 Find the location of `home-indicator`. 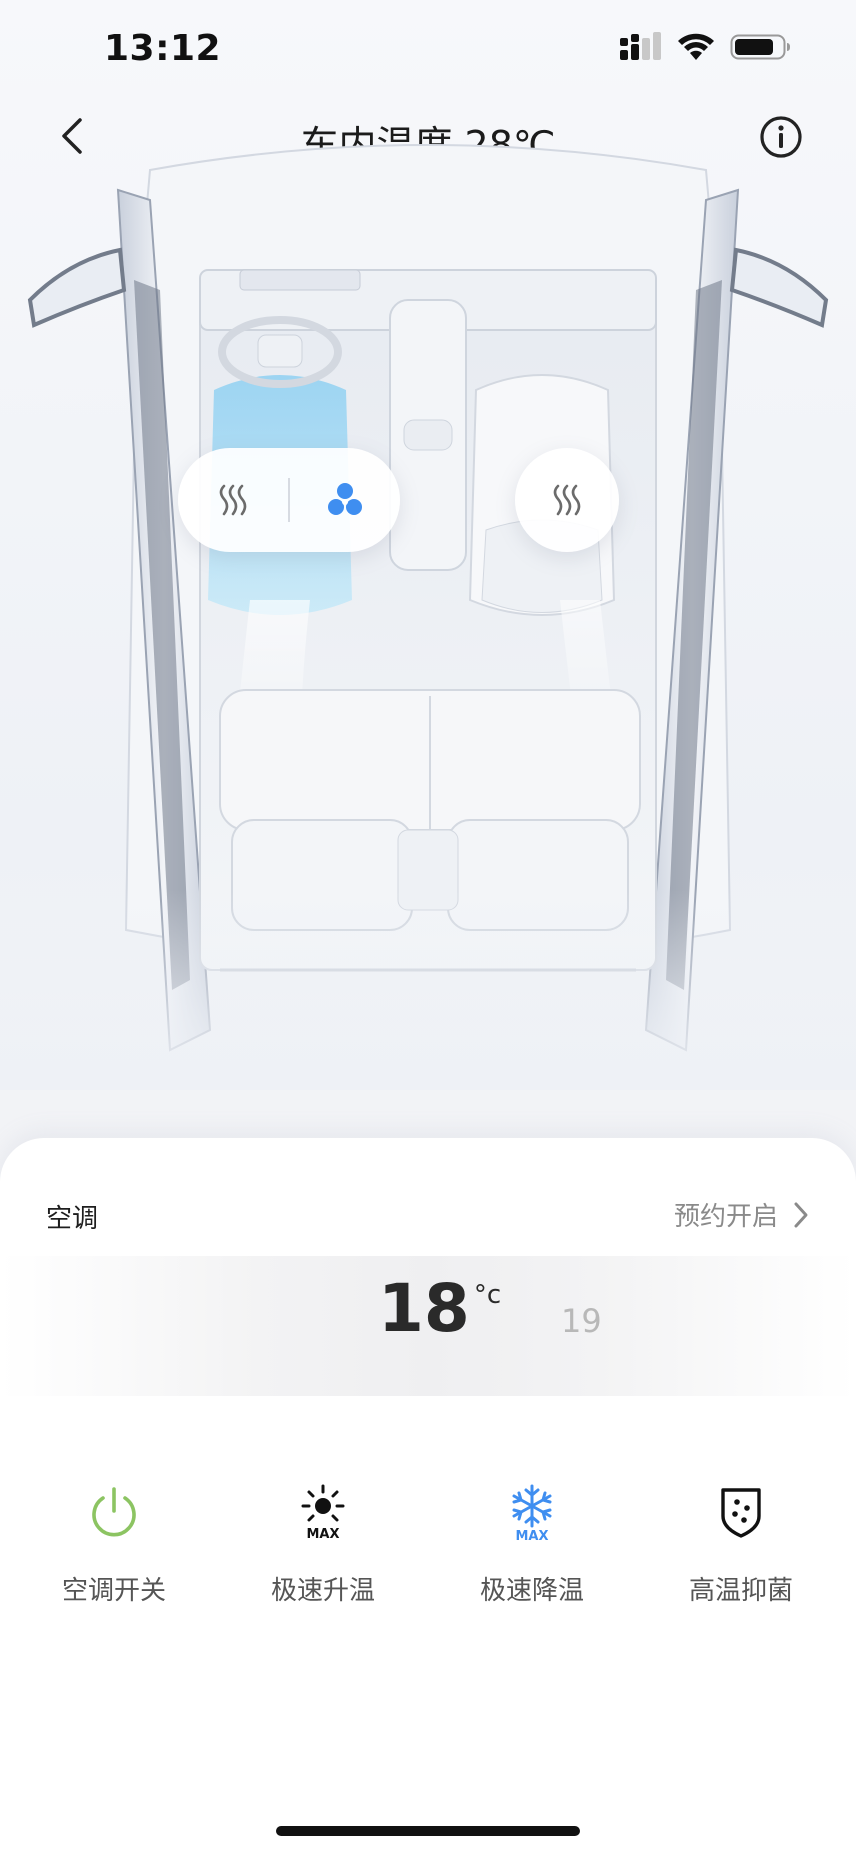

home-indicator is located at coordinates (428, 1831).